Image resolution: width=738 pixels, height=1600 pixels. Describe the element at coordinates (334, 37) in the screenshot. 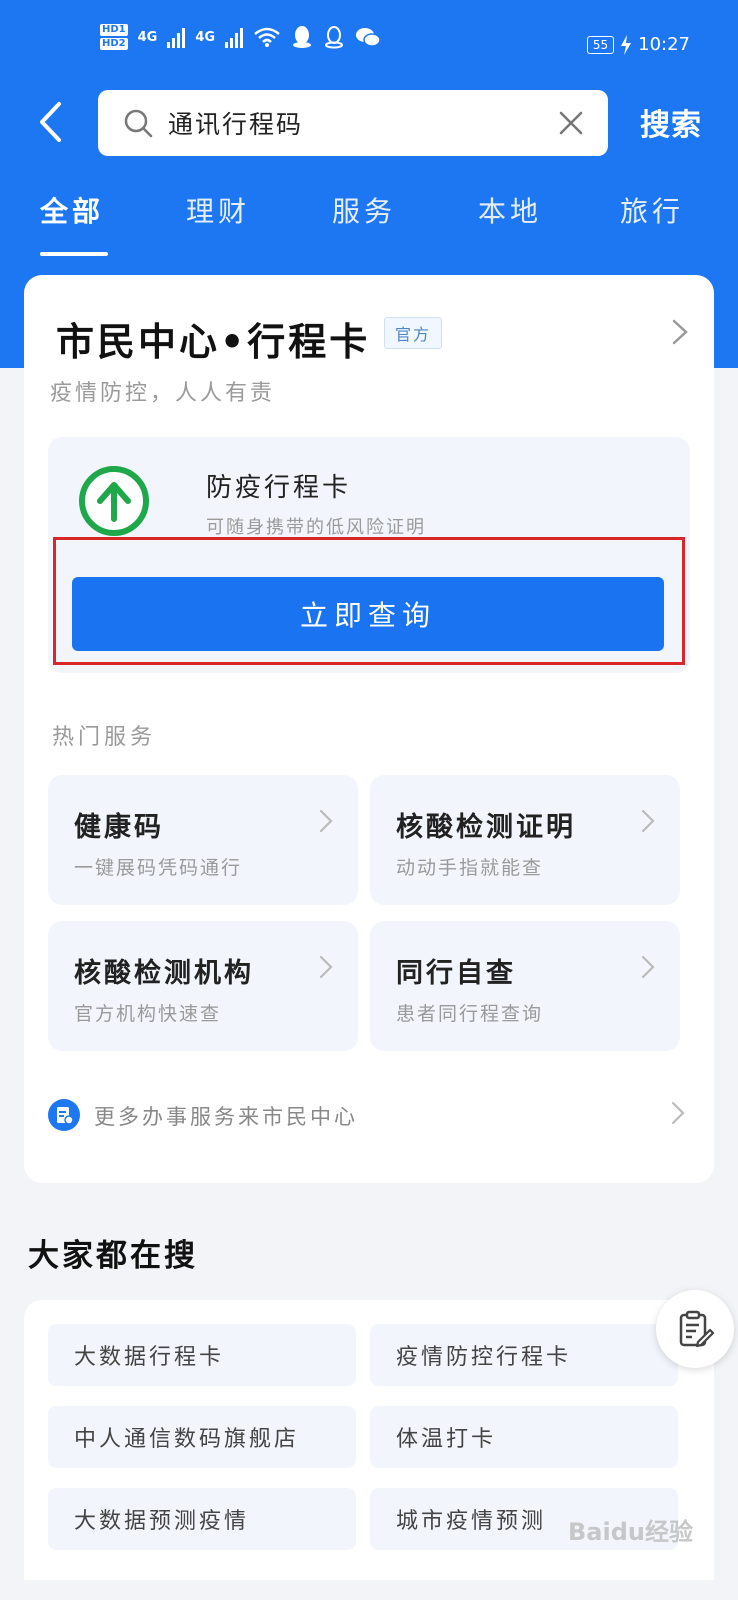

I see `qq-outline-icon` at that location.